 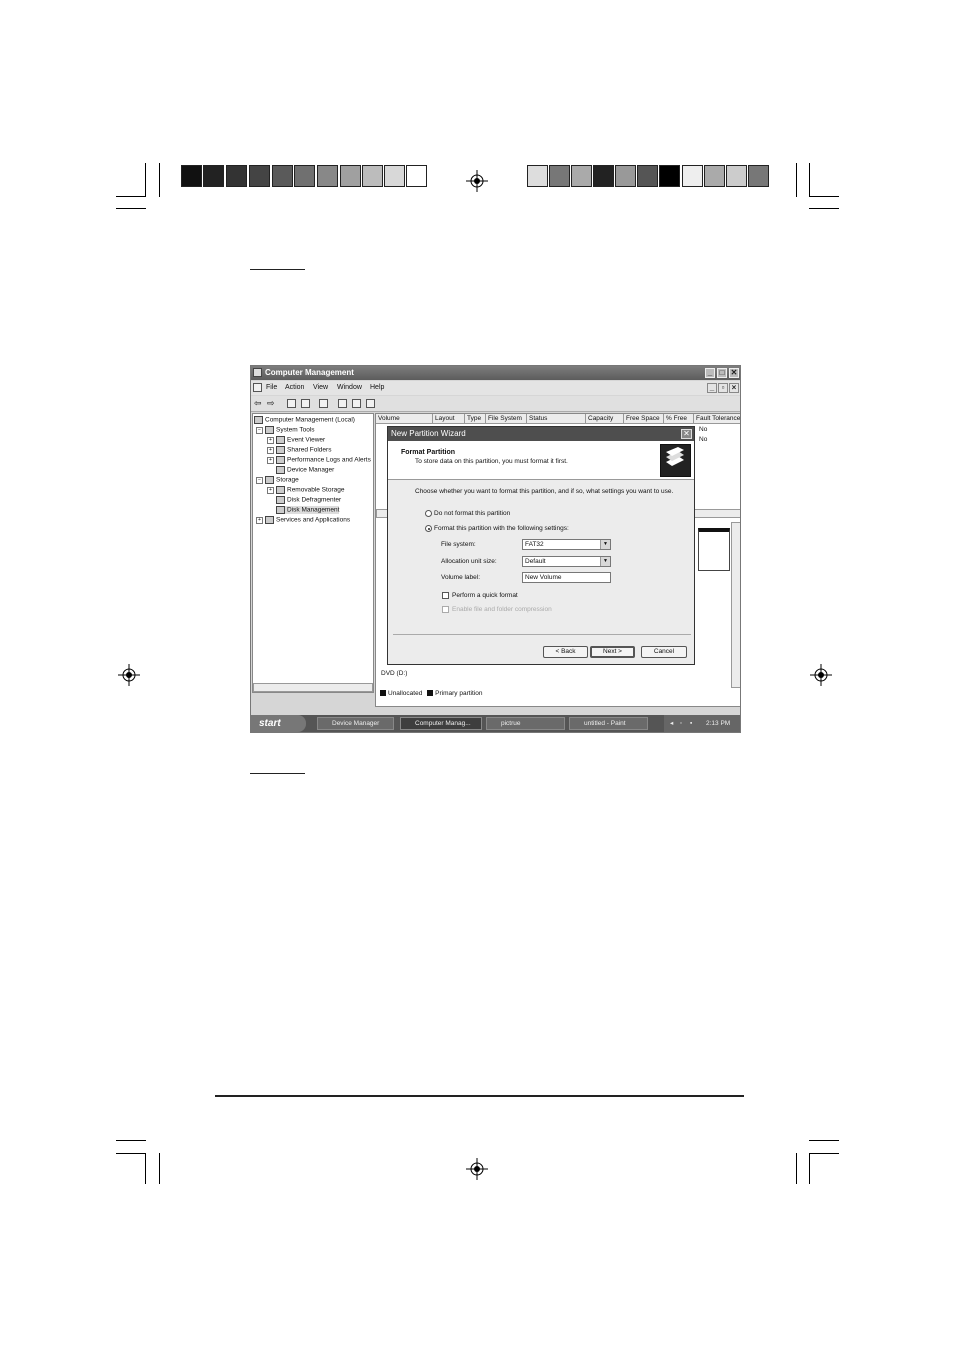 I want to click on tree-item-services-applications: Services and Applications, so click(x=307, y=520).